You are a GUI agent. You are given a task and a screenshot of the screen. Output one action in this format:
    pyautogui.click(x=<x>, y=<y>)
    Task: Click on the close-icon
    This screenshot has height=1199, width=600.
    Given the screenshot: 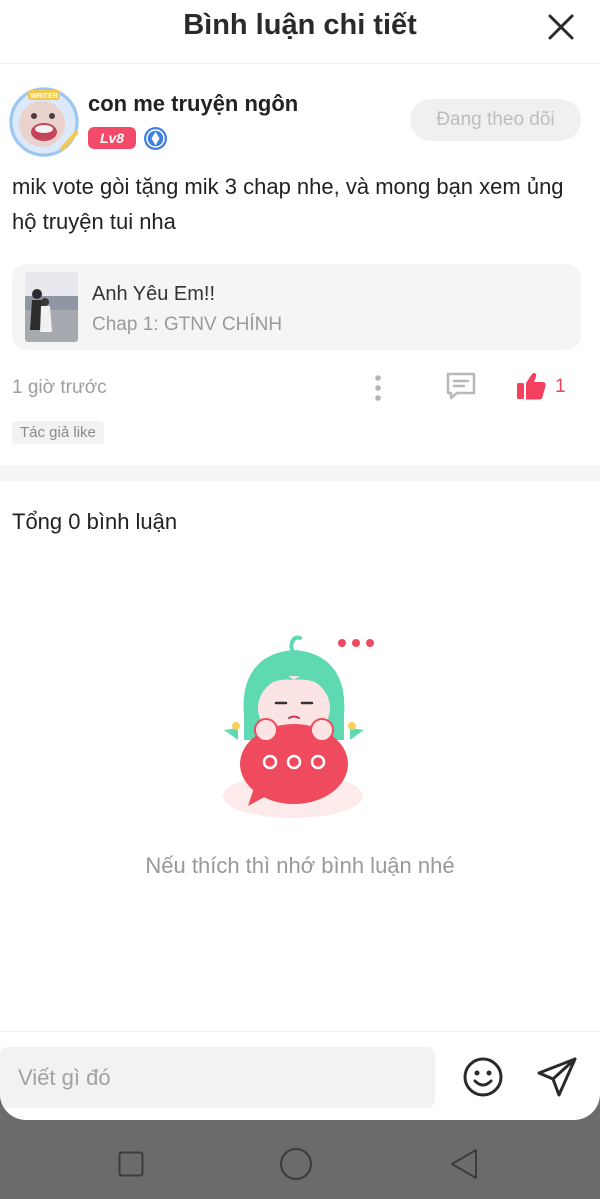 What is the action you would take?
    pyautogui.click(x=561, y=27)
    